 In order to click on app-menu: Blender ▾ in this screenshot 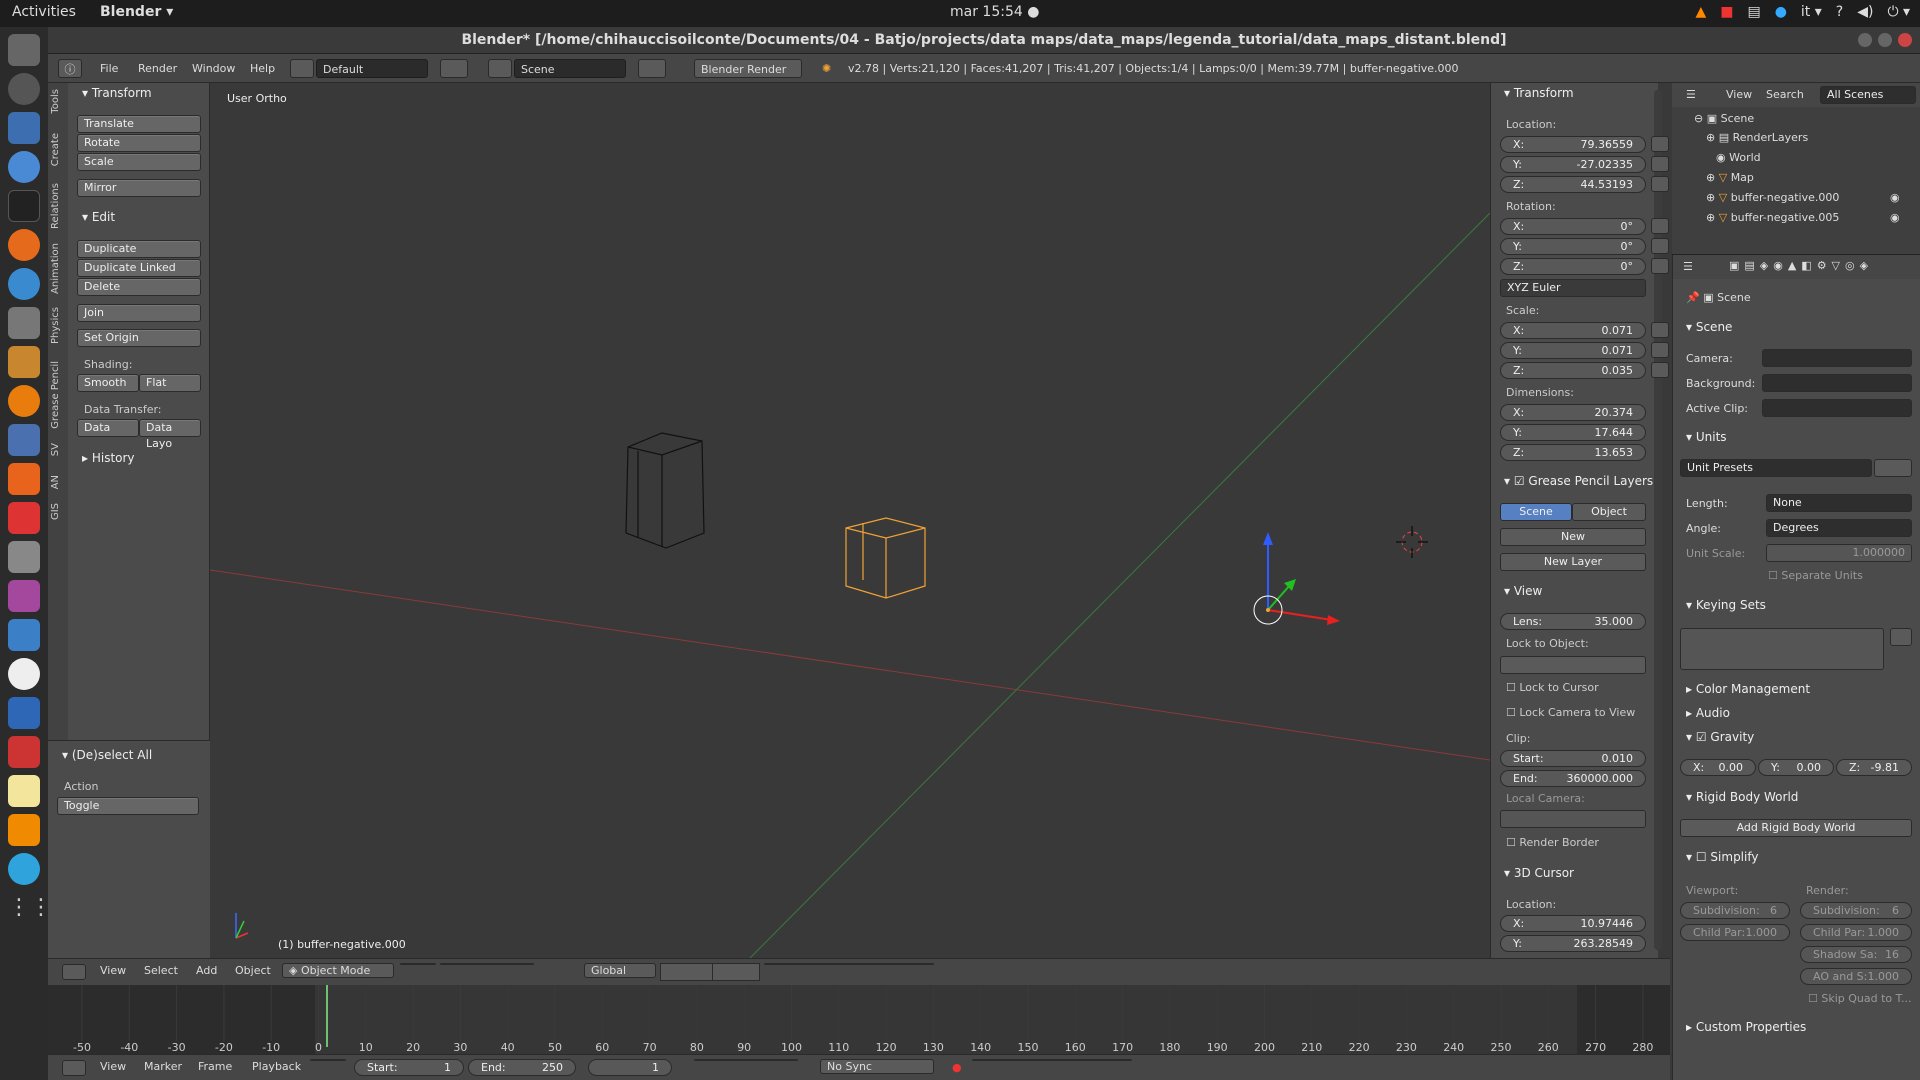, I will do `click(136, 12)`.